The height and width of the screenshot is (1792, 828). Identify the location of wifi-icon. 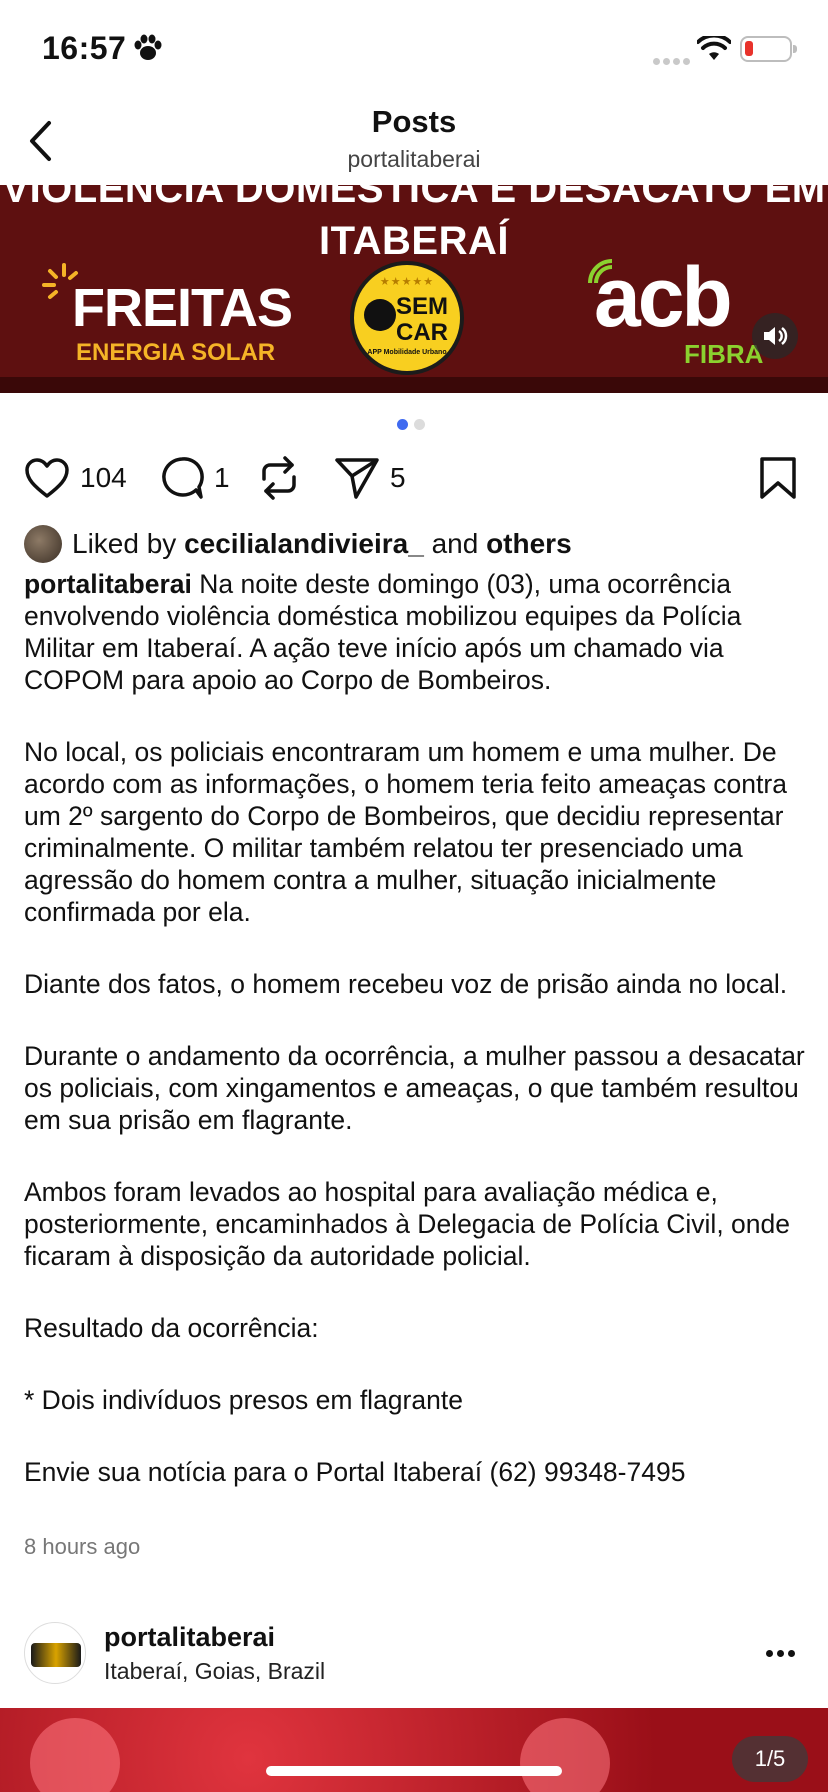
(714, 48).